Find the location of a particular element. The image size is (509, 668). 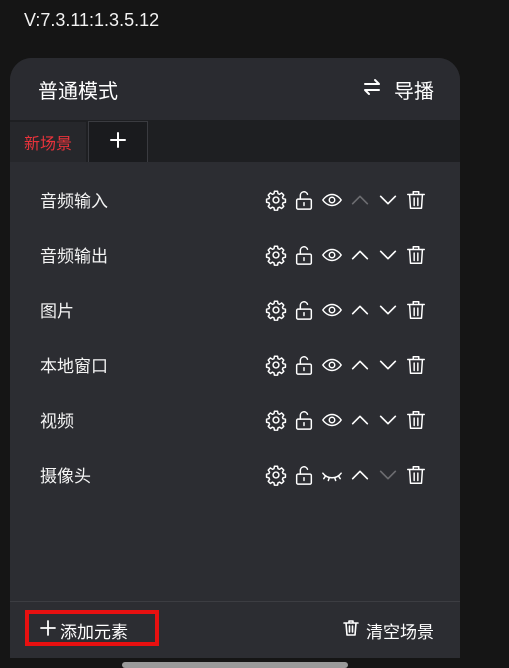

element-row-label: 音频输入 is located at coordinates (74, 202).